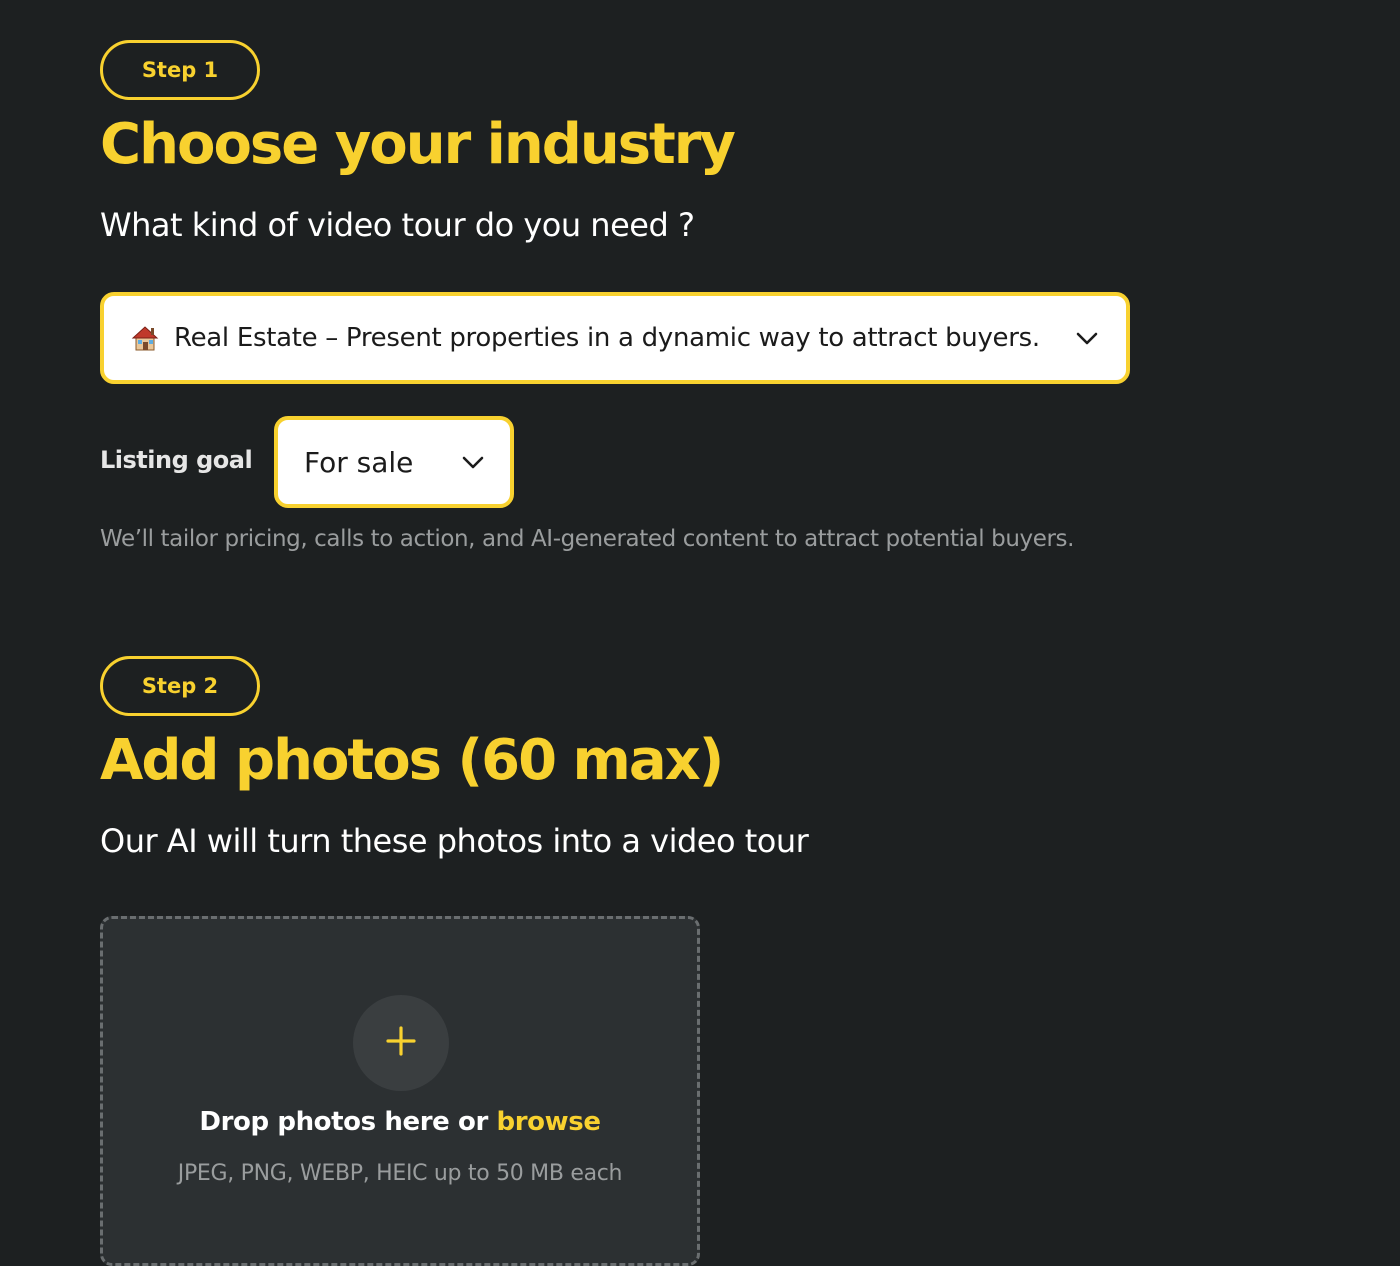 This screenshot has height=1266, width=1400. I want to click on dropzone-prompt-text: Drop photos here or, so click(348, 1122).